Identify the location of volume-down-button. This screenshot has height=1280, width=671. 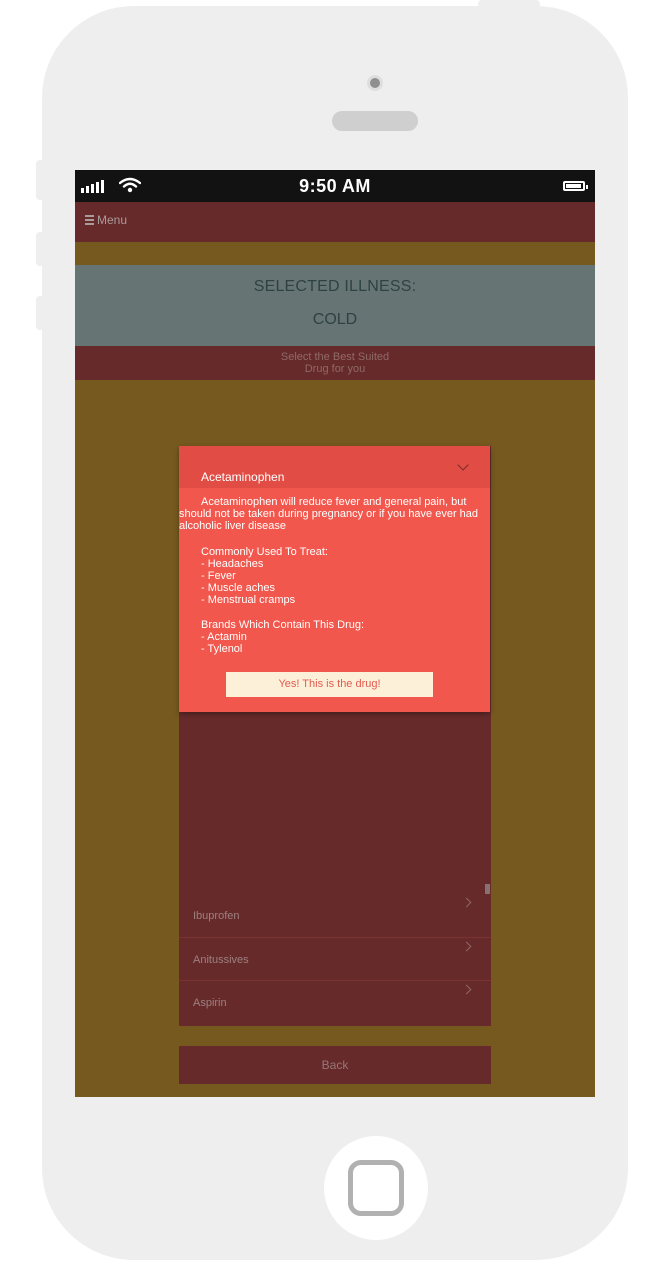
(40, 313).